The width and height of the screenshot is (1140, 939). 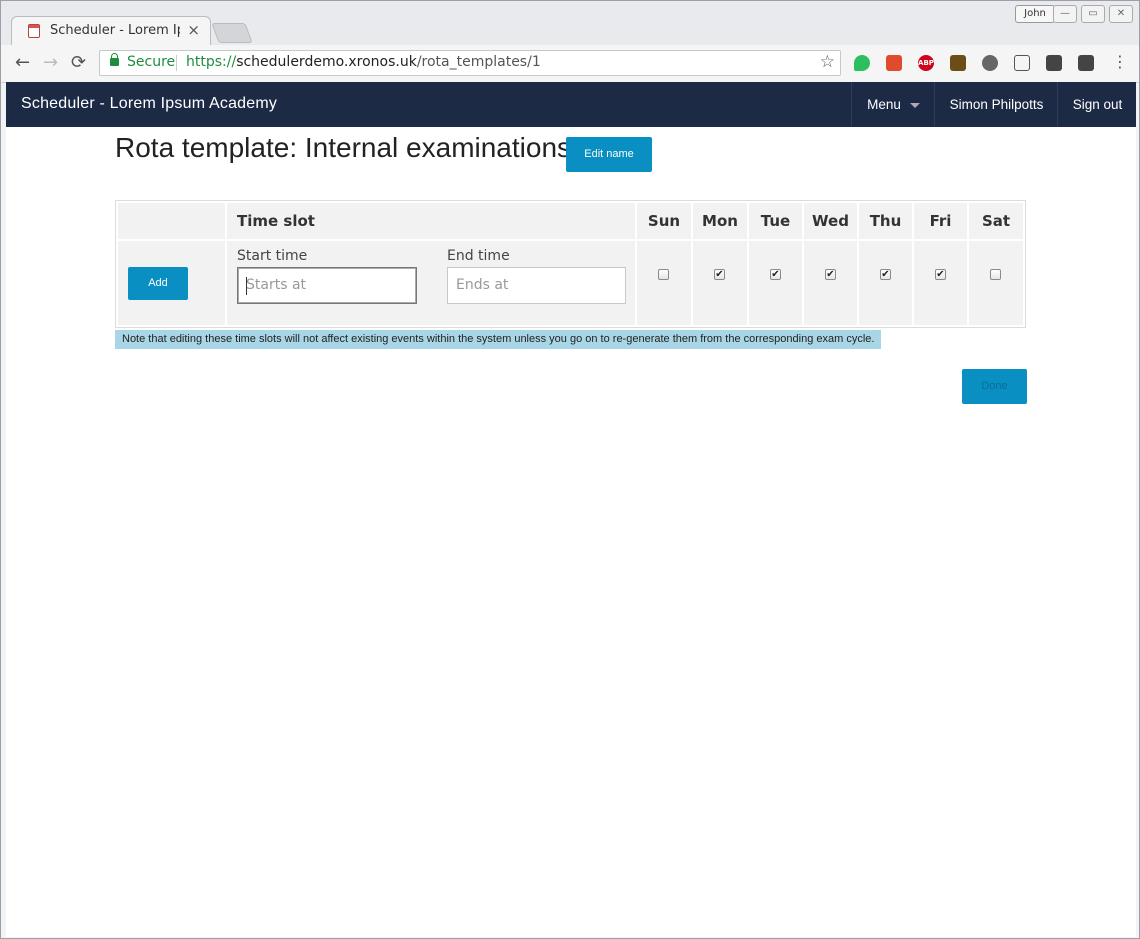 What do you see at coordinates (996, 104) in the screenshot?
I see `user-name-link: Simon Philpotts` at bounding box center [996, 104].